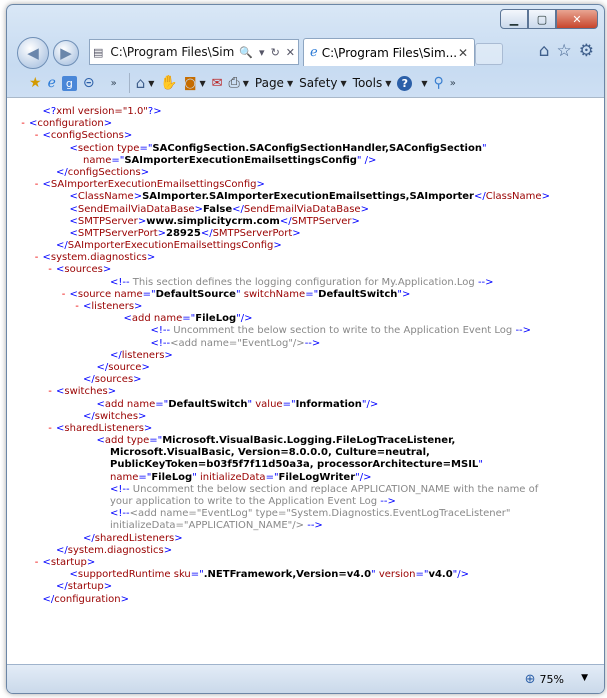 The height and width of the screenshot is (698, 607). Describe the element at coordinates (145, 83) in the screenshot. I see `home-toolbar-icon: ⌂ ▼` at that location.